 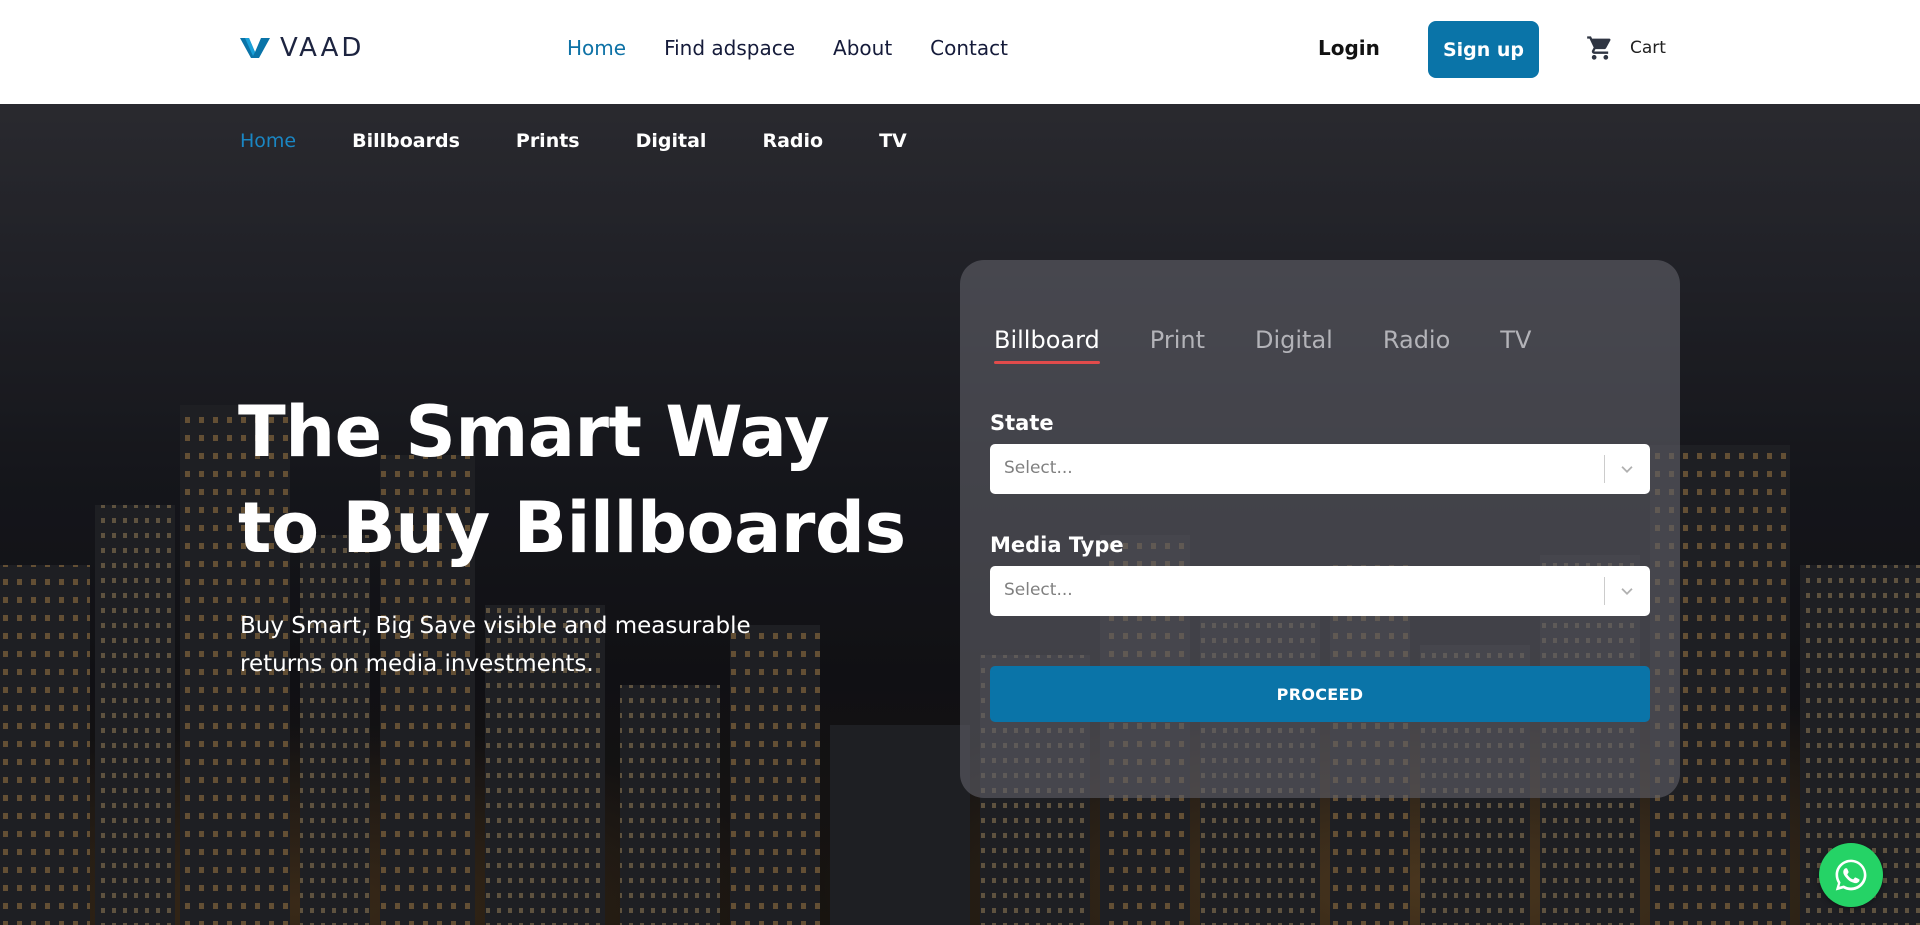 I want to click on media-type-label: Media Type, so click(x=1057, y=545).